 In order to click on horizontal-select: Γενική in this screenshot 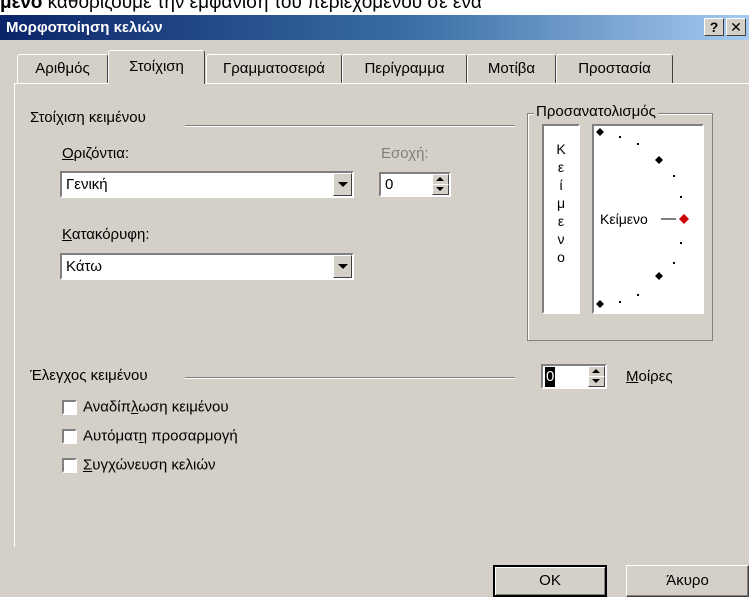, I will do `click(207, 184)`.